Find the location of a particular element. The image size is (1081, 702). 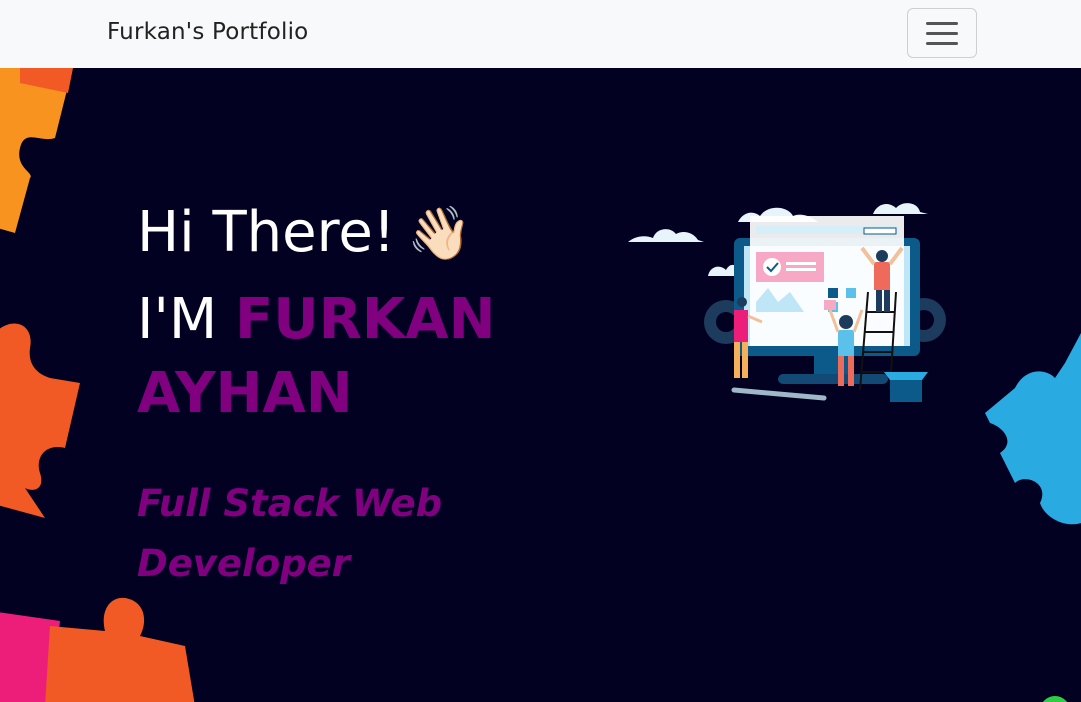

wave-hand-icon: 👋🏻 is located at coordinates (440, 234).